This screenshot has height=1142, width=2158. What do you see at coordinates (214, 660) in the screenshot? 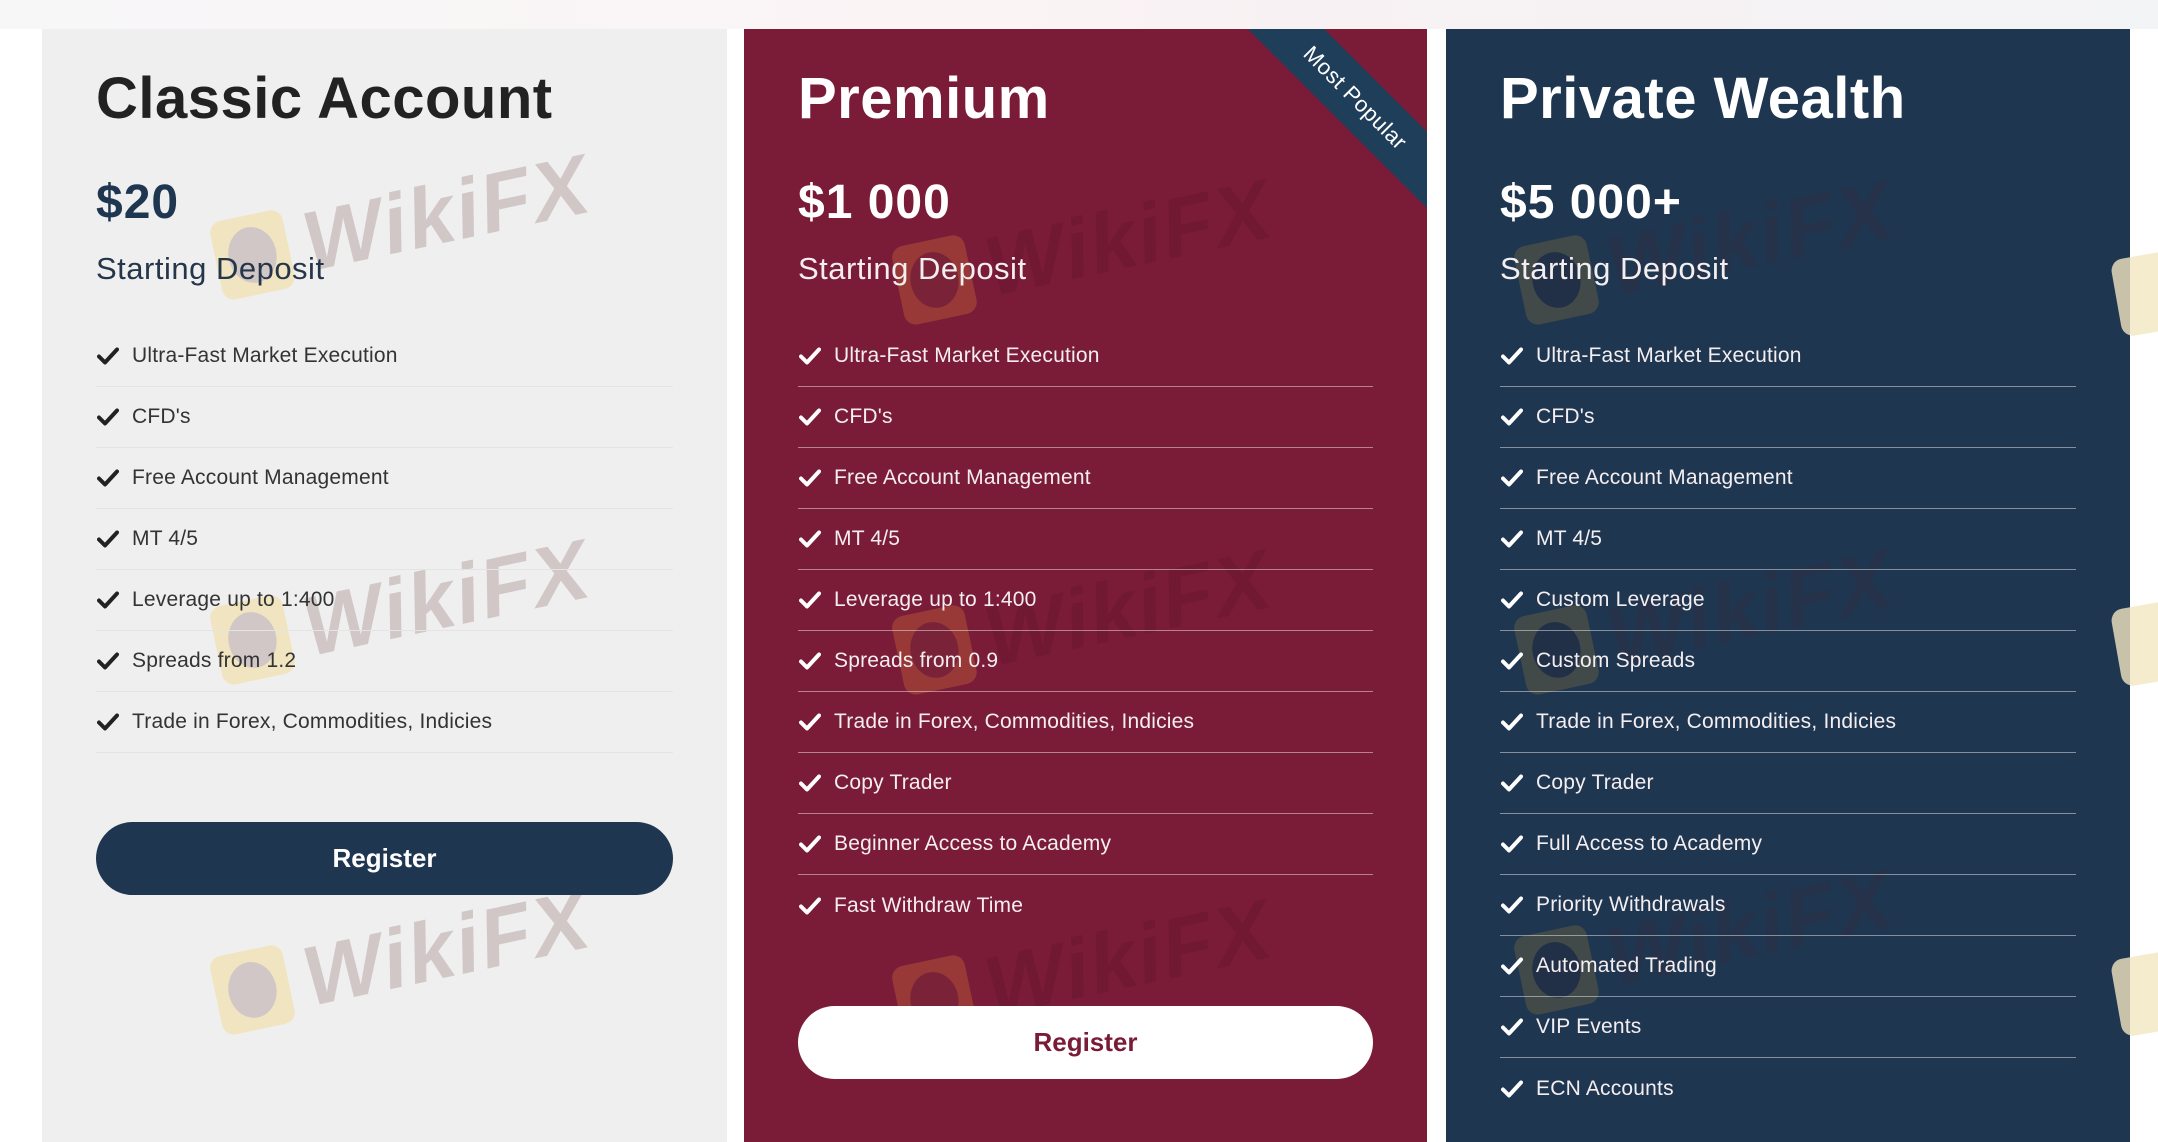
I see `feature-label: Spreads from 1.2` at bounding box center [214, 660].